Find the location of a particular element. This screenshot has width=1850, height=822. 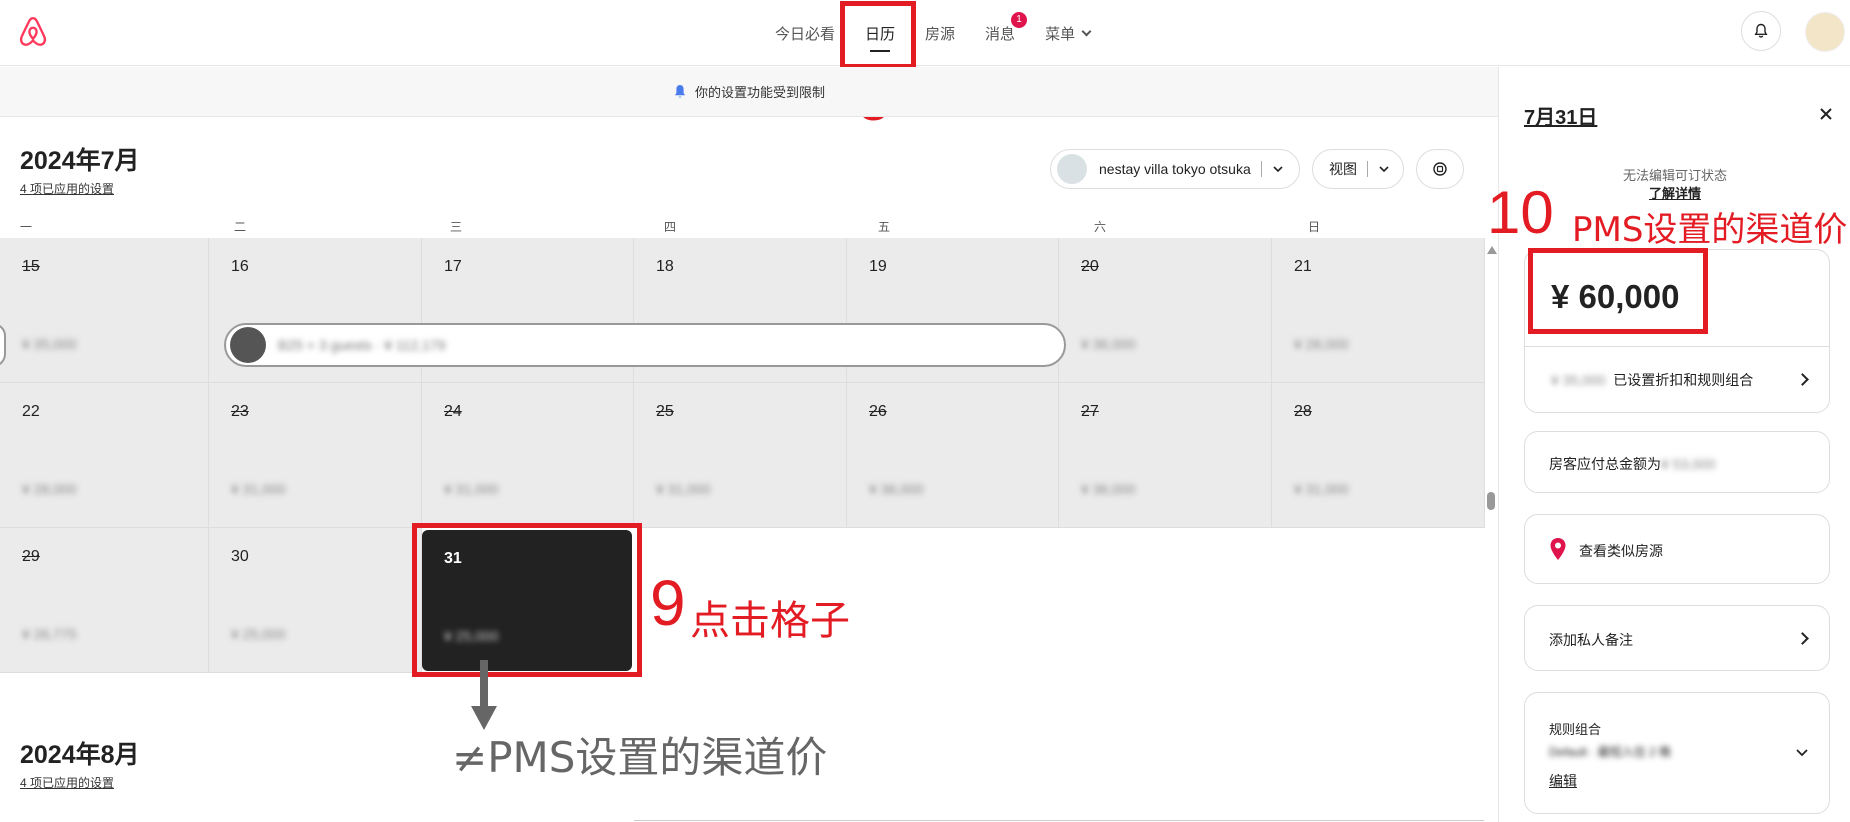

close-icon is located at coordinates (1826, 114).